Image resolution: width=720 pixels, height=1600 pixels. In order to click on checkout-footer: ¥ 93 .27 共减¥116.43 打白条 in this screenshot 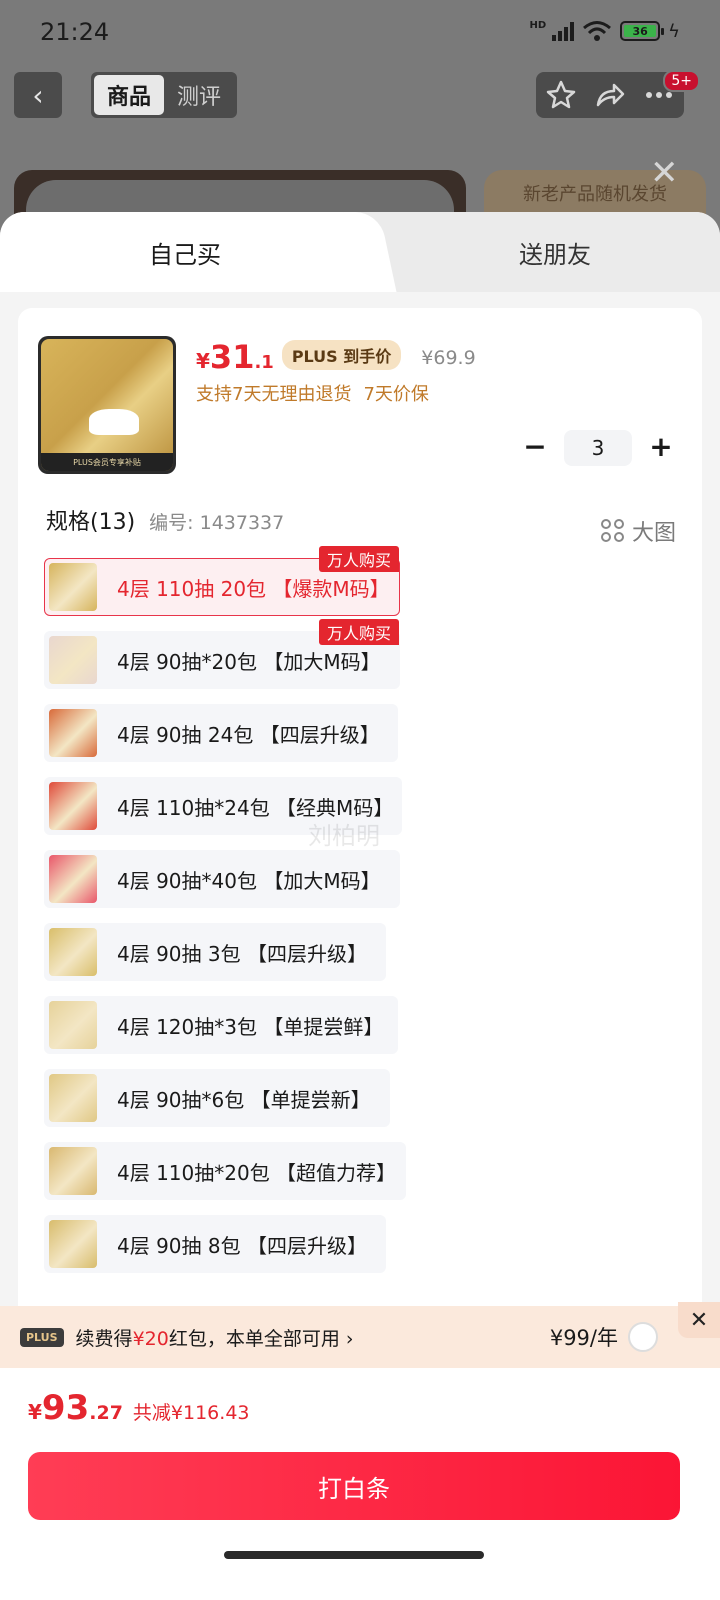, I will do `click(360, 1484)`.